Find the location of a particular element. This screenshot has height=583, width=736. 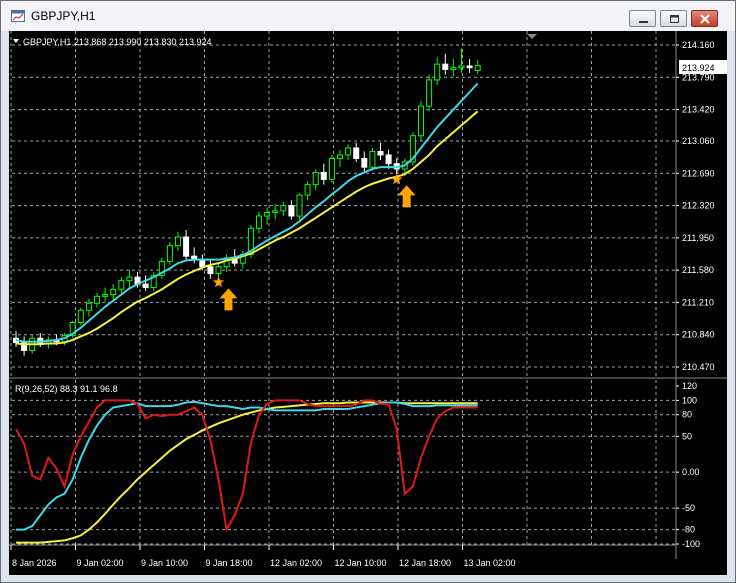

time-tick-label: 9 Jan 02:00 is located at coordinates (100, 563).